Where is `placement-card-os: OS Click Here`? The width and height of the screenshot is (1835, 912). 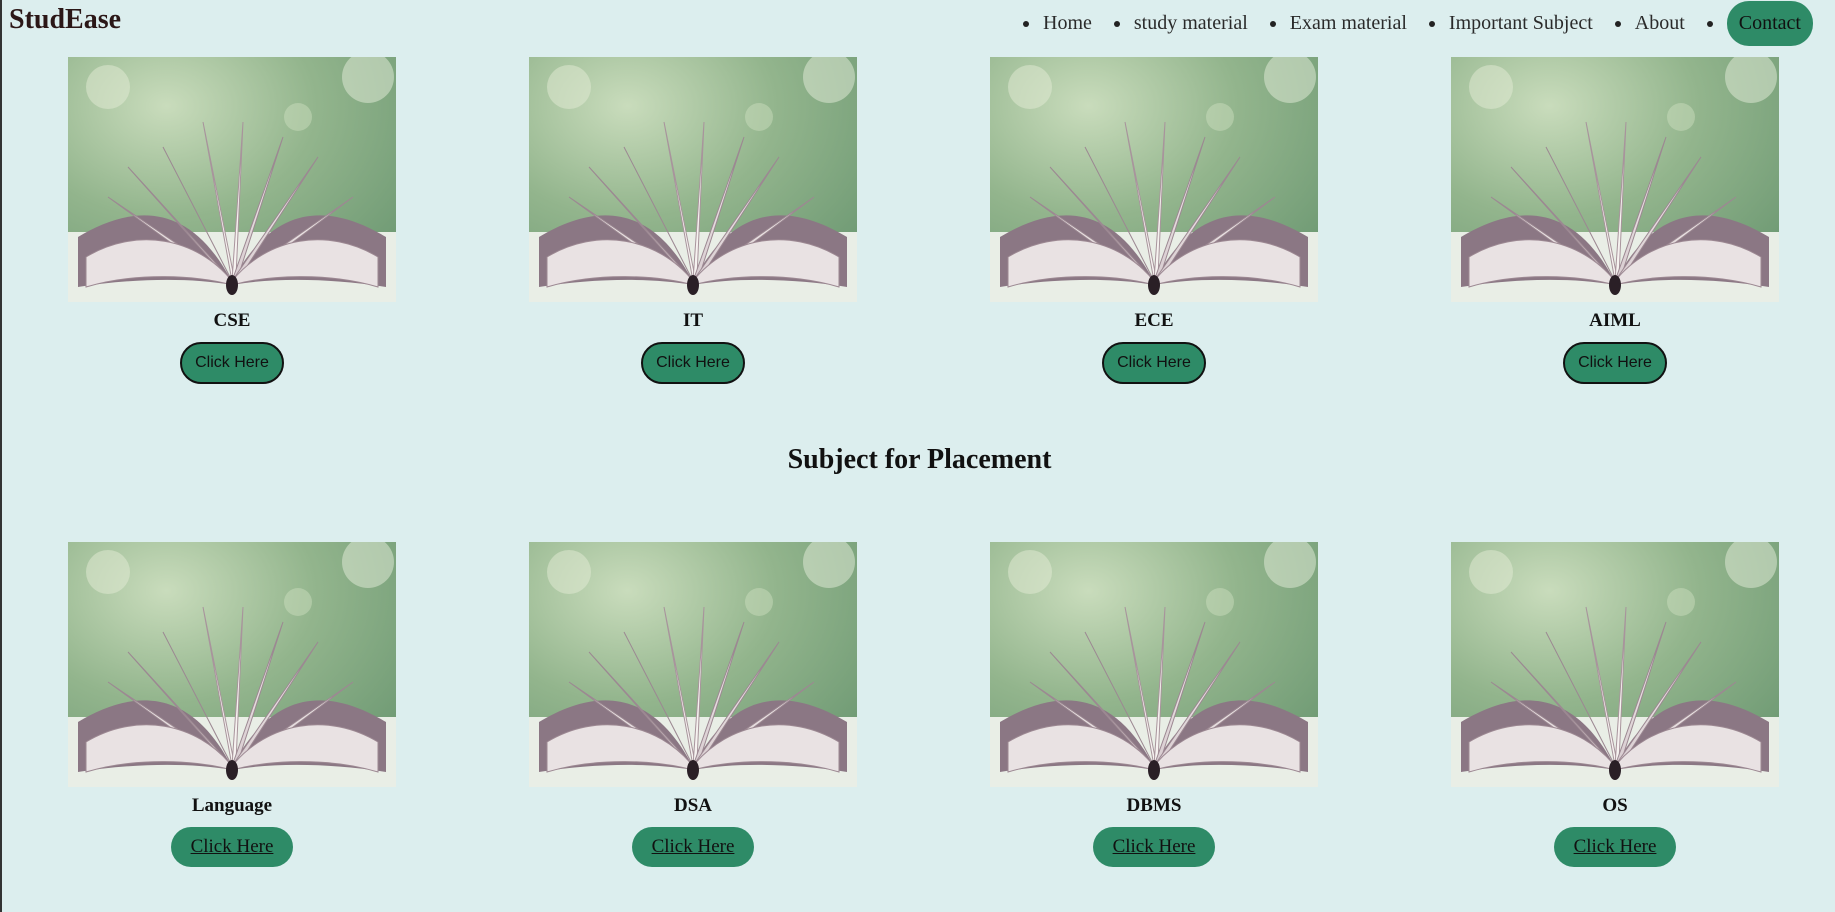 placement-card-os: OS Click Here is located at coordinates (1615, 704).